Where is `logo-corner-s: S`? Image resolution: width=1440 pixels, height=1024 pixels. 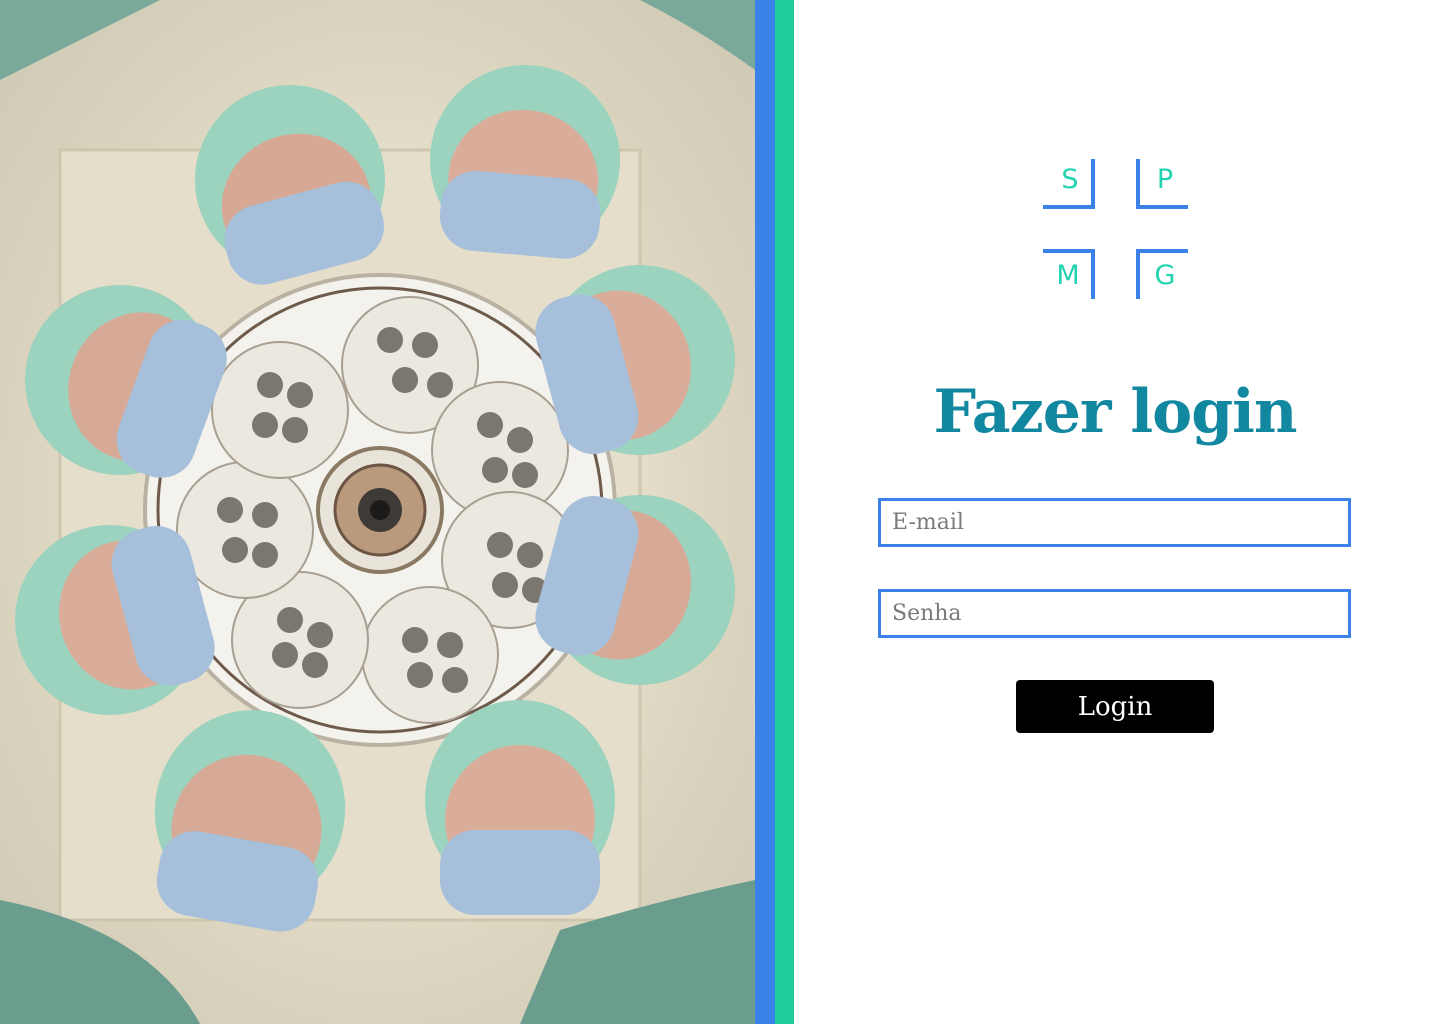
logo-corner-s: S is located at coordinates (1069, 184).